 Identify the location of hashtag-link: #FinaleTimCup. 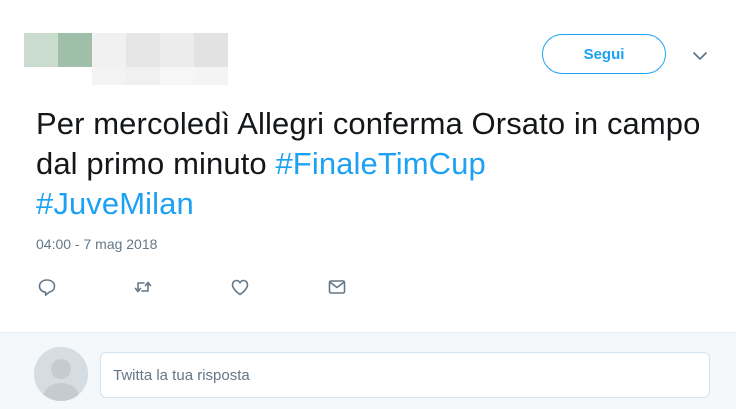
(380, 163).